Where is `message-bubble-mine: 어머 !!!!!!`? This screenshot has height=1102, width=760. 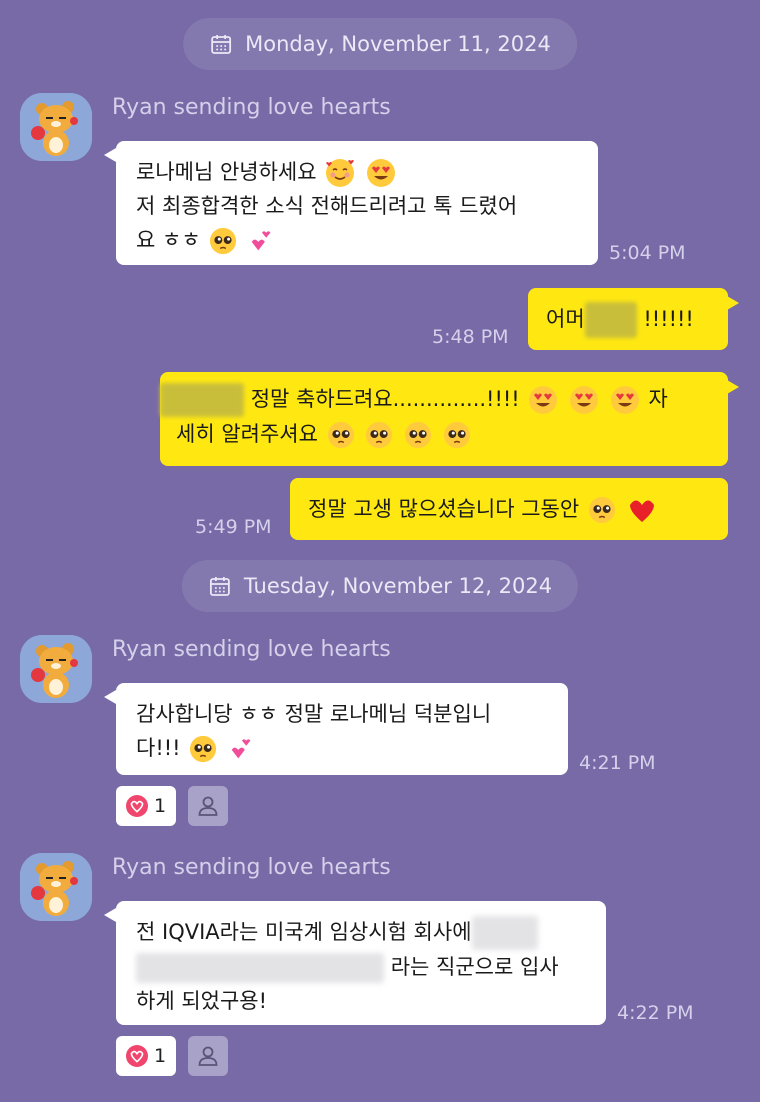
message-bubble-mine: 어머 !!!!!! is located at coordinates (628, 319).